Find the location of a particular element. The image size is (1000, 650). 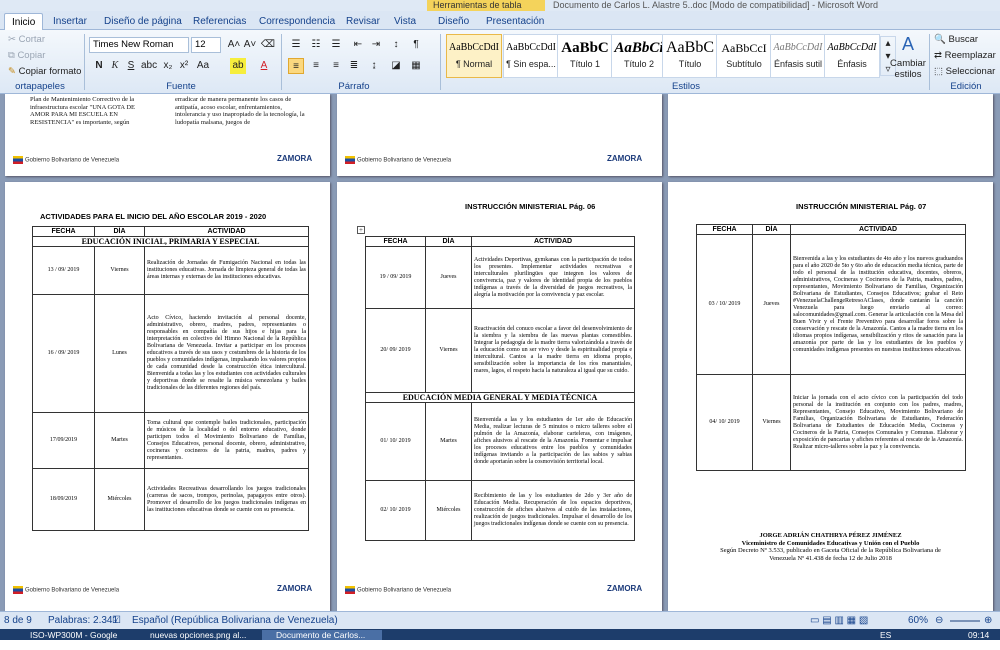

select-button: ⬚ Seleccionar is located at coordinates (964, 71).